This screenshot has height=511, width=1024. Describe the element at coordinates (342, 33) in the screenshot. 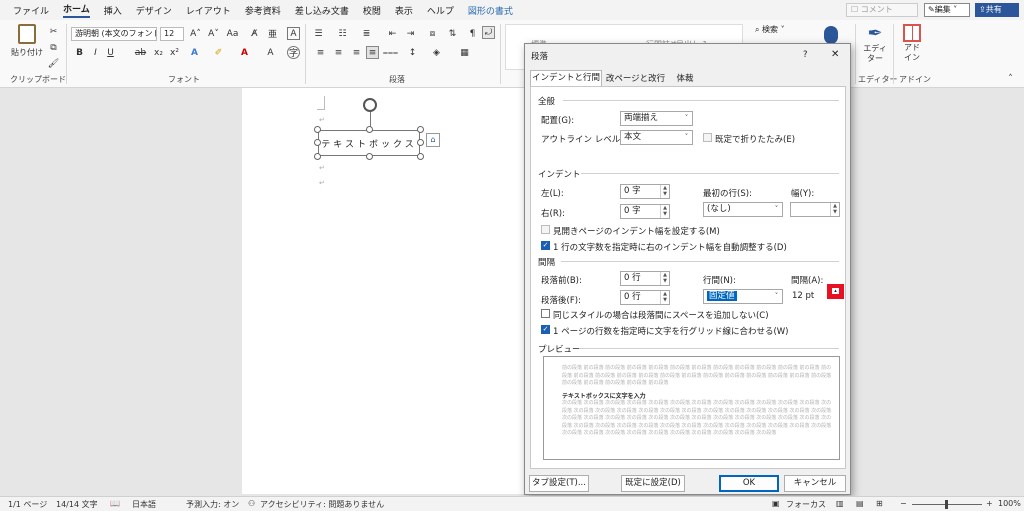

I see `numbering-icon: ☷` at that location.